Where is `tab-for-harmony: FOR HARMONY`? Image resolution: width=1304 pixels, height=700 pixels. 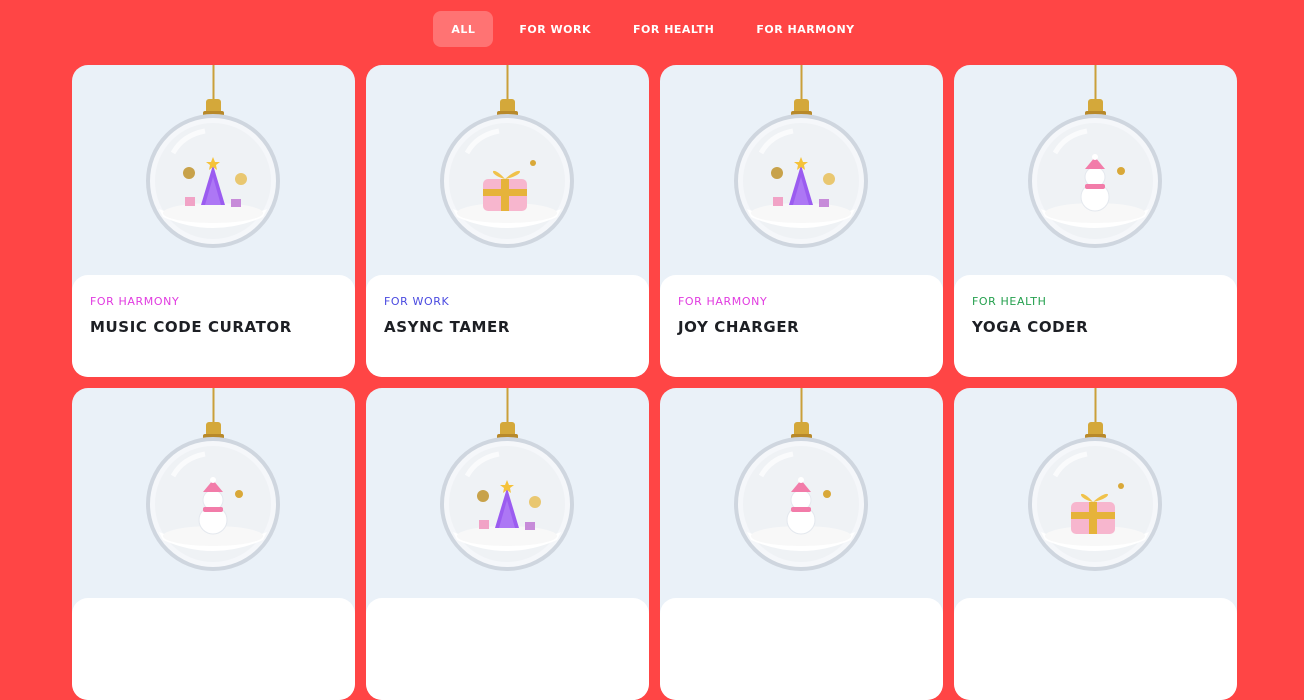 tab-for-harmony: FOR HARMONY is located at coordinates (805, 29).